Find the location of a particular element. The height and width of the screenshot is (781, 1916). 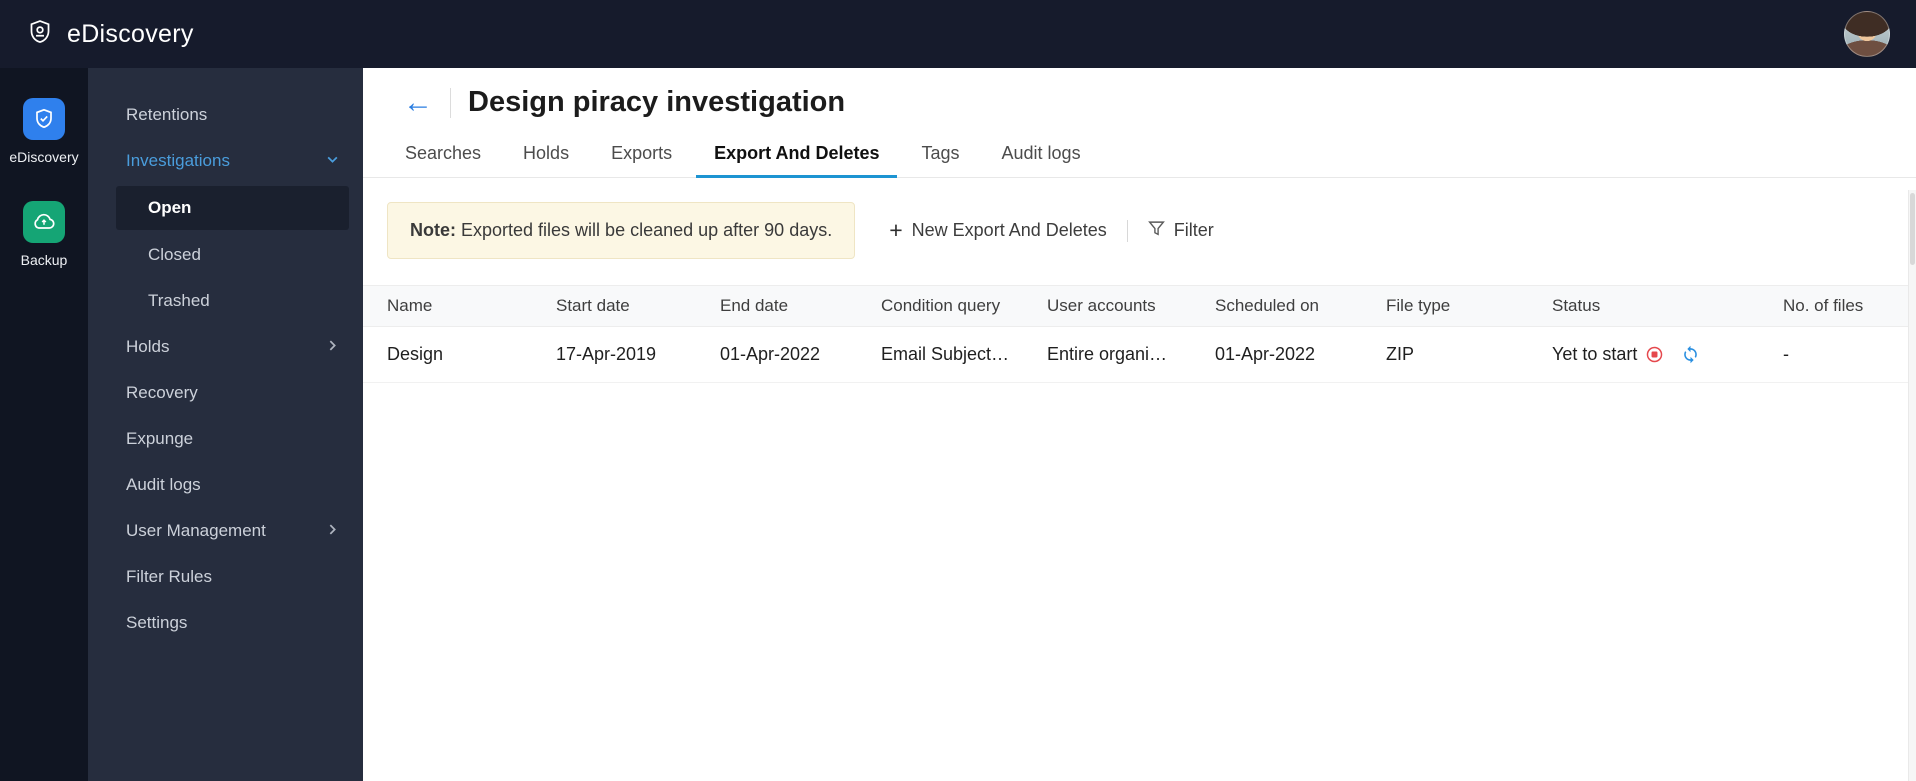

column-header-start-date: Start date is located at coordinates (593, 305).